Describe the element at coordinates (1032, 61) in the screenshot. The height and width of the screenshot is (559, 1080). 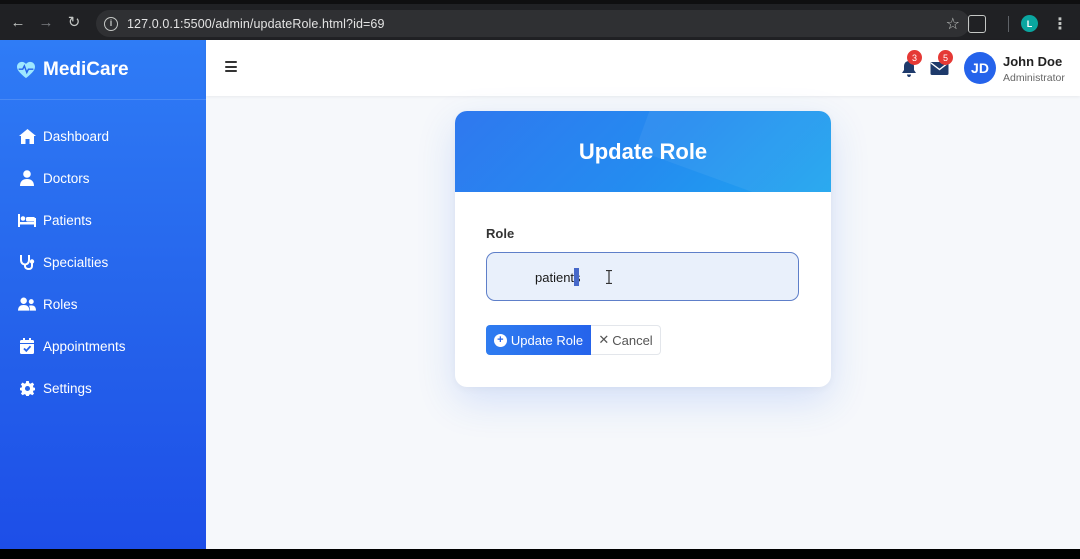
I see `user-name: John Doe` at that location.